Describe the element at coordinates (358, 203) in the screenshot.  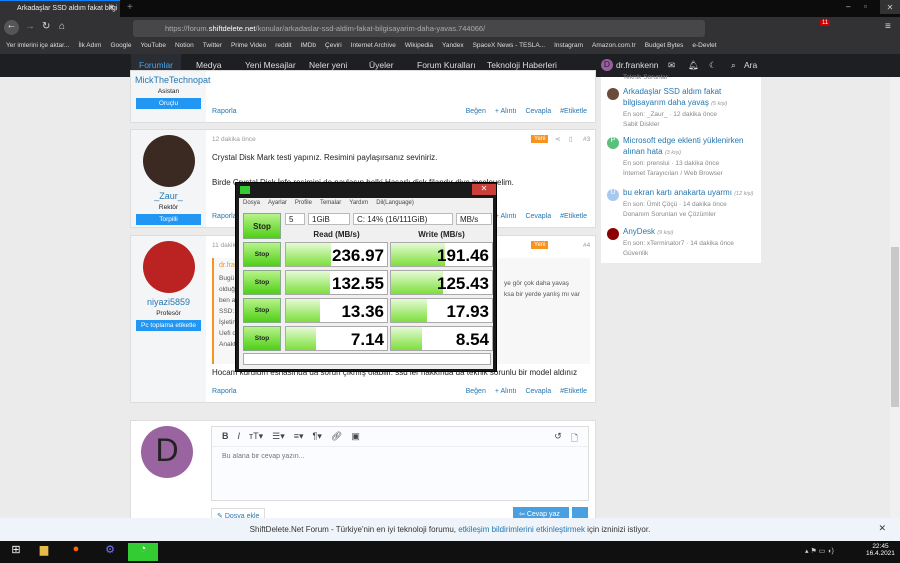
I see `cdm-menu-item: Yardım` at that location.